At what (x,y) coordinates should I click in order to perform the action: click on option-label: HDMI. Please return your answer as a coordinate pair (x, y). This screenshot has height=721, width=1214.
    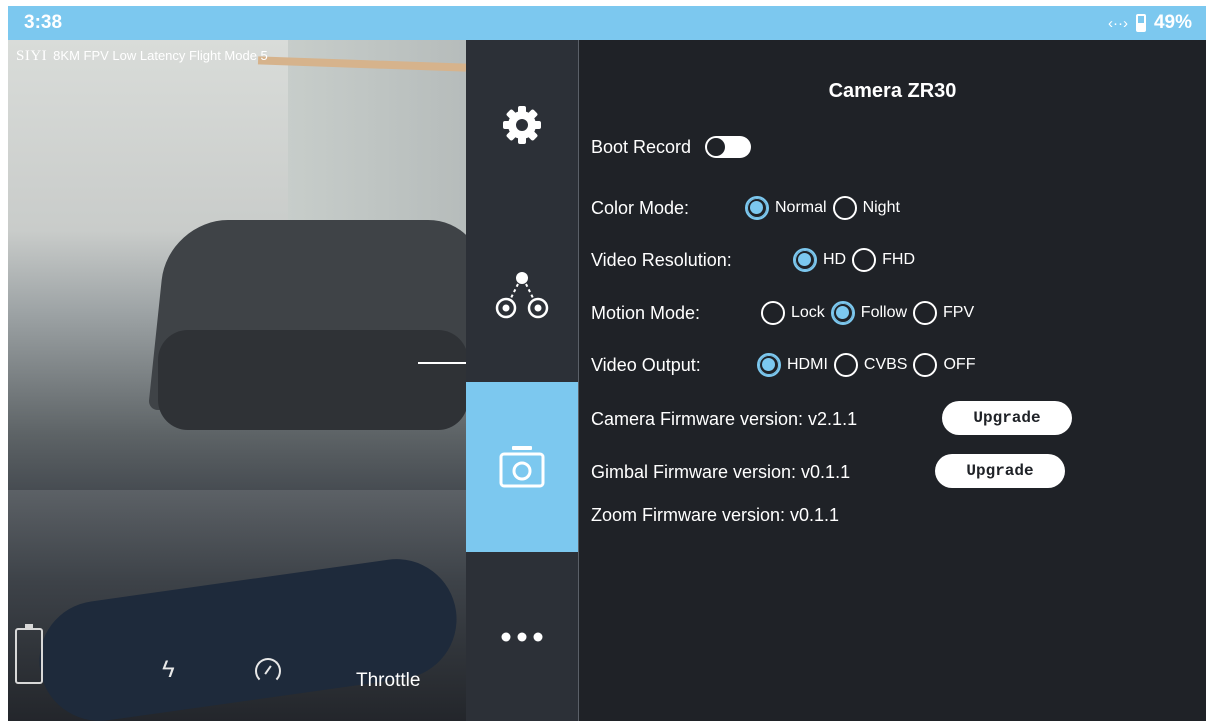
    Looking at the image, I should click on (807, 364).